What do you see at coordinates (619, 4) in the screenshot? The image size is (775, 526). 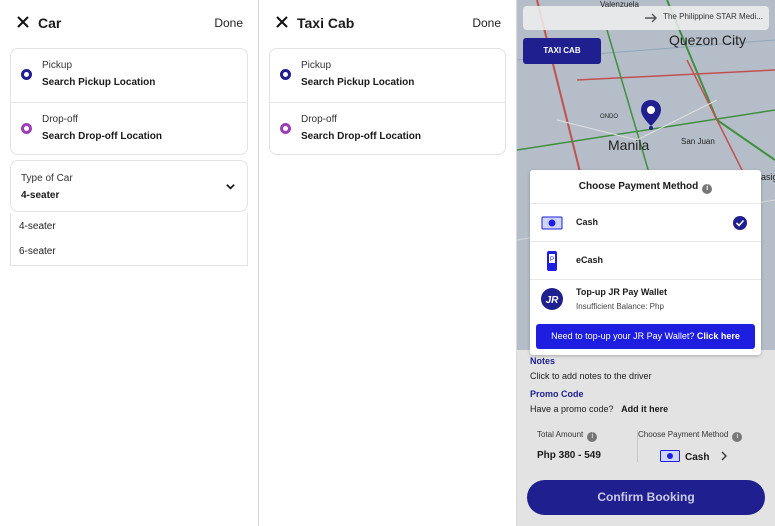 I see `map-label-top-place: Valenzuela` at bounding box center [619, 4].